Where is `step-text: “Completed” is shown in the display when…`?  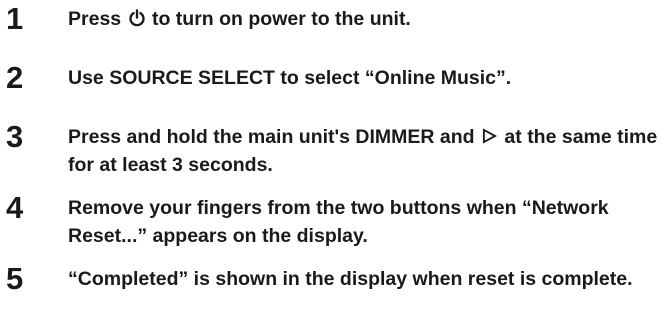 step-text: “Completed” is shown in the display when… is located at coordinates (350, 279).